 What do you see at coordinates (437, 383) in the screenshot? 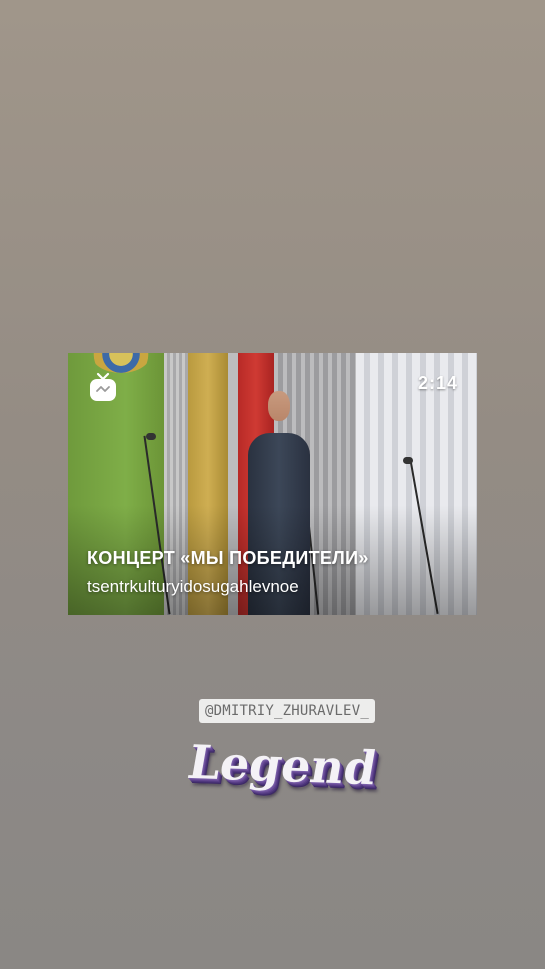
I see `video-duration: 2:14` at bounding box center [437, 383].